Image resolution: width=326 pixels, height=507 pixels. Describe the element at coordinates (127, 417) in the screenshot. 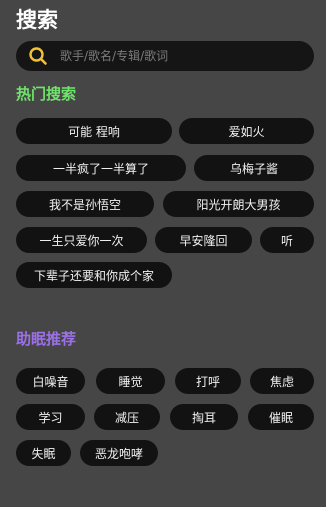

I see `sleep-chip: 减压` at that location.